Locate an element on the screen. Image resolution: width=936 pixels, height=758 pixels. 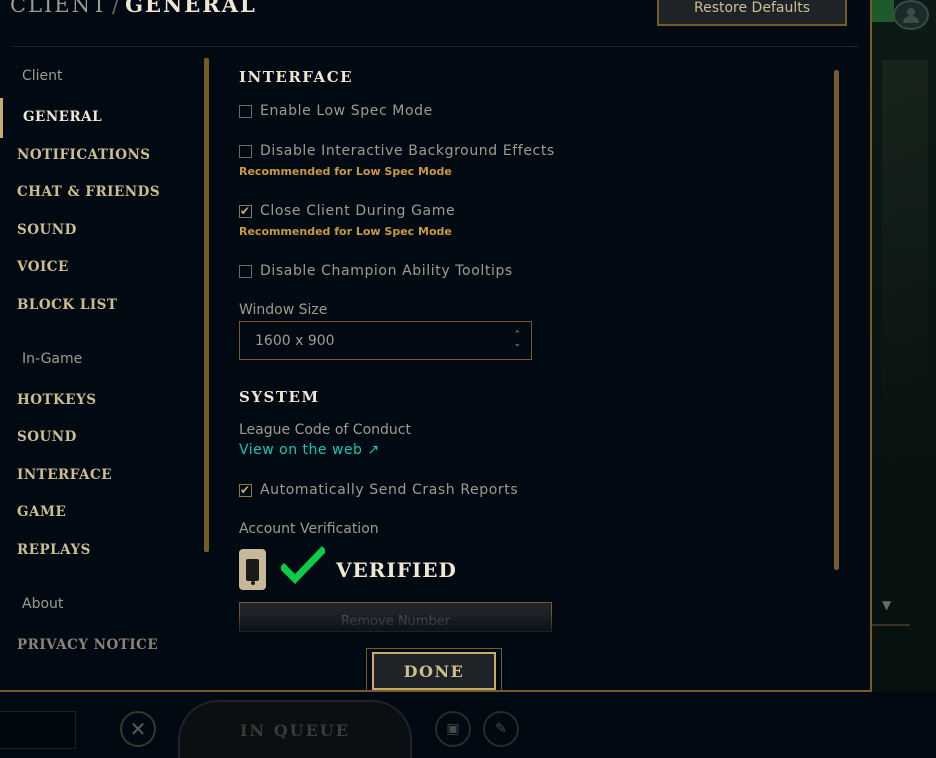
sidebar-item-notifications: NOTIFICATIONS is located at coordinates (84, 155).